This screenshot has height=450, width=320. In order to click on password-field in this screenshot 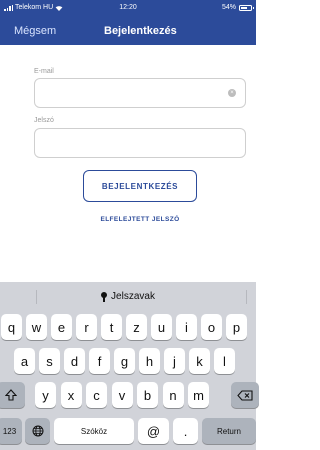, I will do `click(140, 143)`.